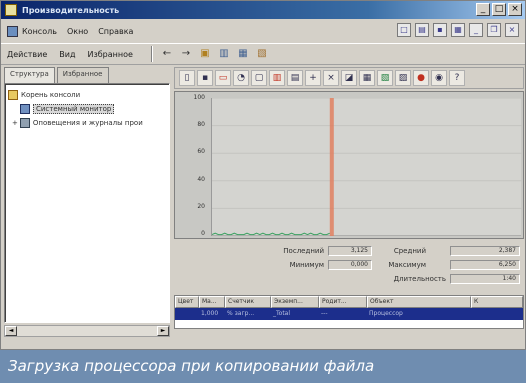 Image resolution: width=526 pixels, height=383 pixels. Describe the element at coordinates (404, 30) in the screenshot. I see `new-window-icon: □` at that location.